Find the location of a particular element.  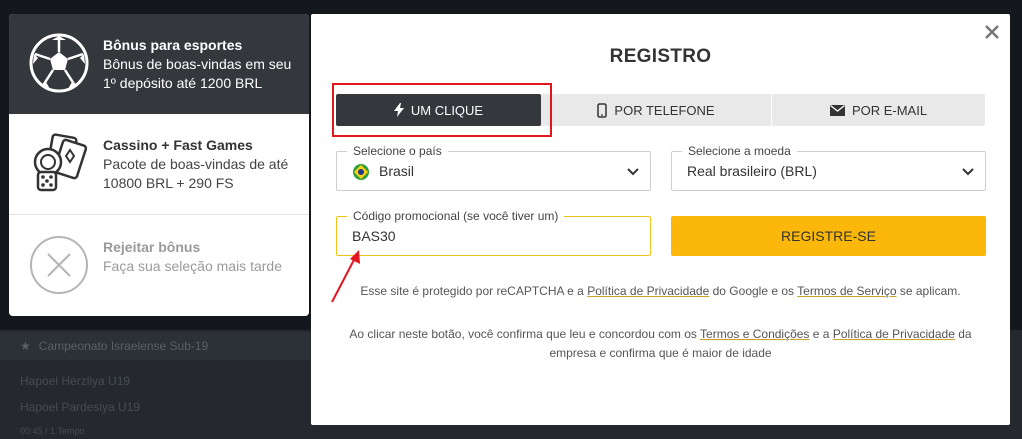

terms-conditions-link: Termos e Condições is located at coordinates (754, 334).